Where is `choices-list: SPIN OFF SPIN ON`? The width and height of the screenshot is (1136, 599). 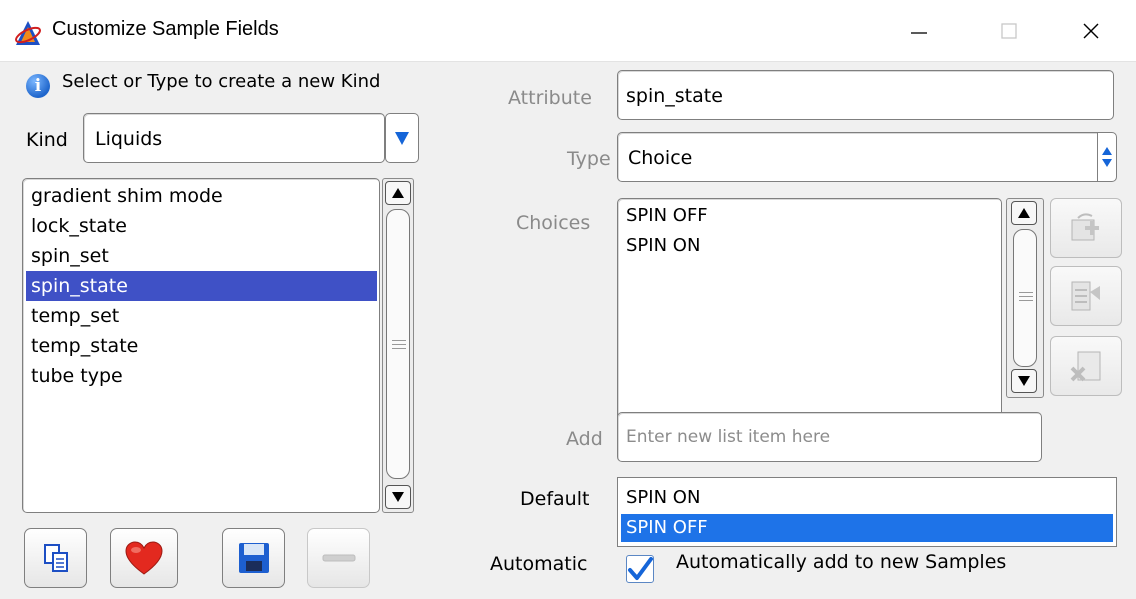
choices-list: SPIN OFF SPIN ON is located at coordinates (809, 313).